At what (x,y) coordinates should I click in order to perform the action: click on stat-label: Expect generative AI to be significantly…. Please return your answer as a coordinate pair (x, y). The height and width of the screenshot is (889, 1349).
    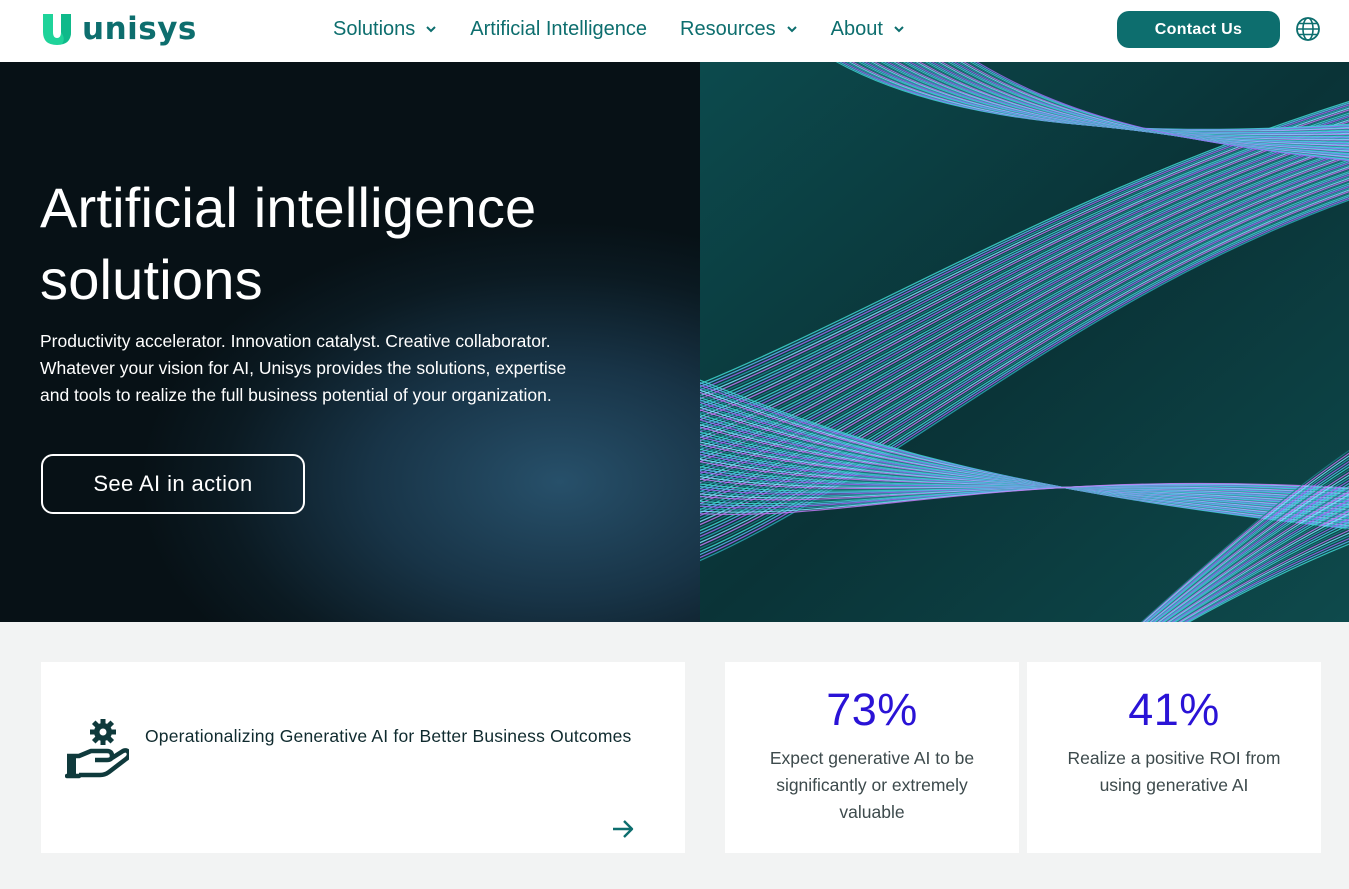
    Looking at the image, I should click on (872, 785).